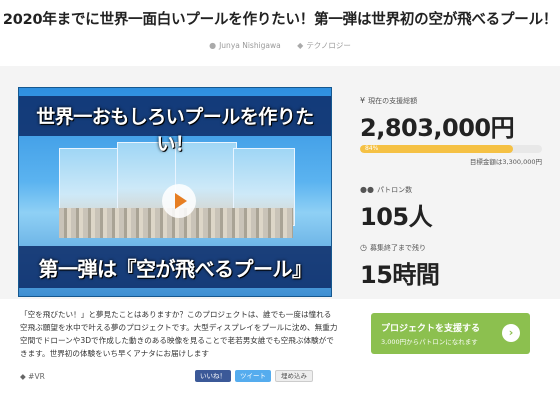 This screenshot has width=560, height=403. I want to click on tag-label: #VR, so click(36, 376).